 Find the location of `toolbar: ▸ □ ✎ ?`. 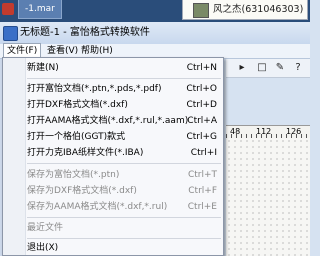

toolbar: ▸ □ ✎ ? is located at coordinates (268, 68).